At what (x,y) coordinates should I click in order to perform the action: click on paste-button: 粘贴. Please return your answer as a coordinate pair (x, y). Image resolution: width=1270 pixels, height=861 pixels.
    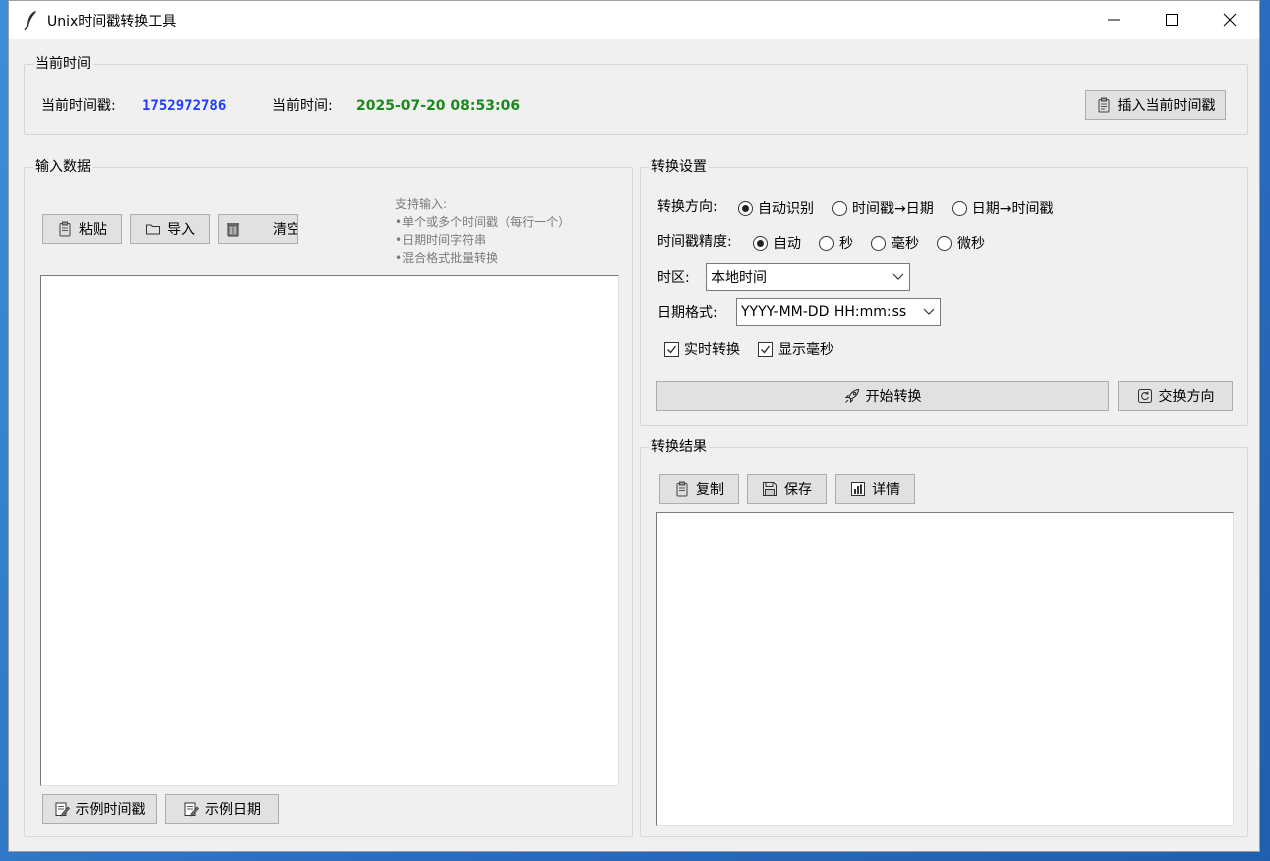
    Looking at the image, I should click on (82, 229).